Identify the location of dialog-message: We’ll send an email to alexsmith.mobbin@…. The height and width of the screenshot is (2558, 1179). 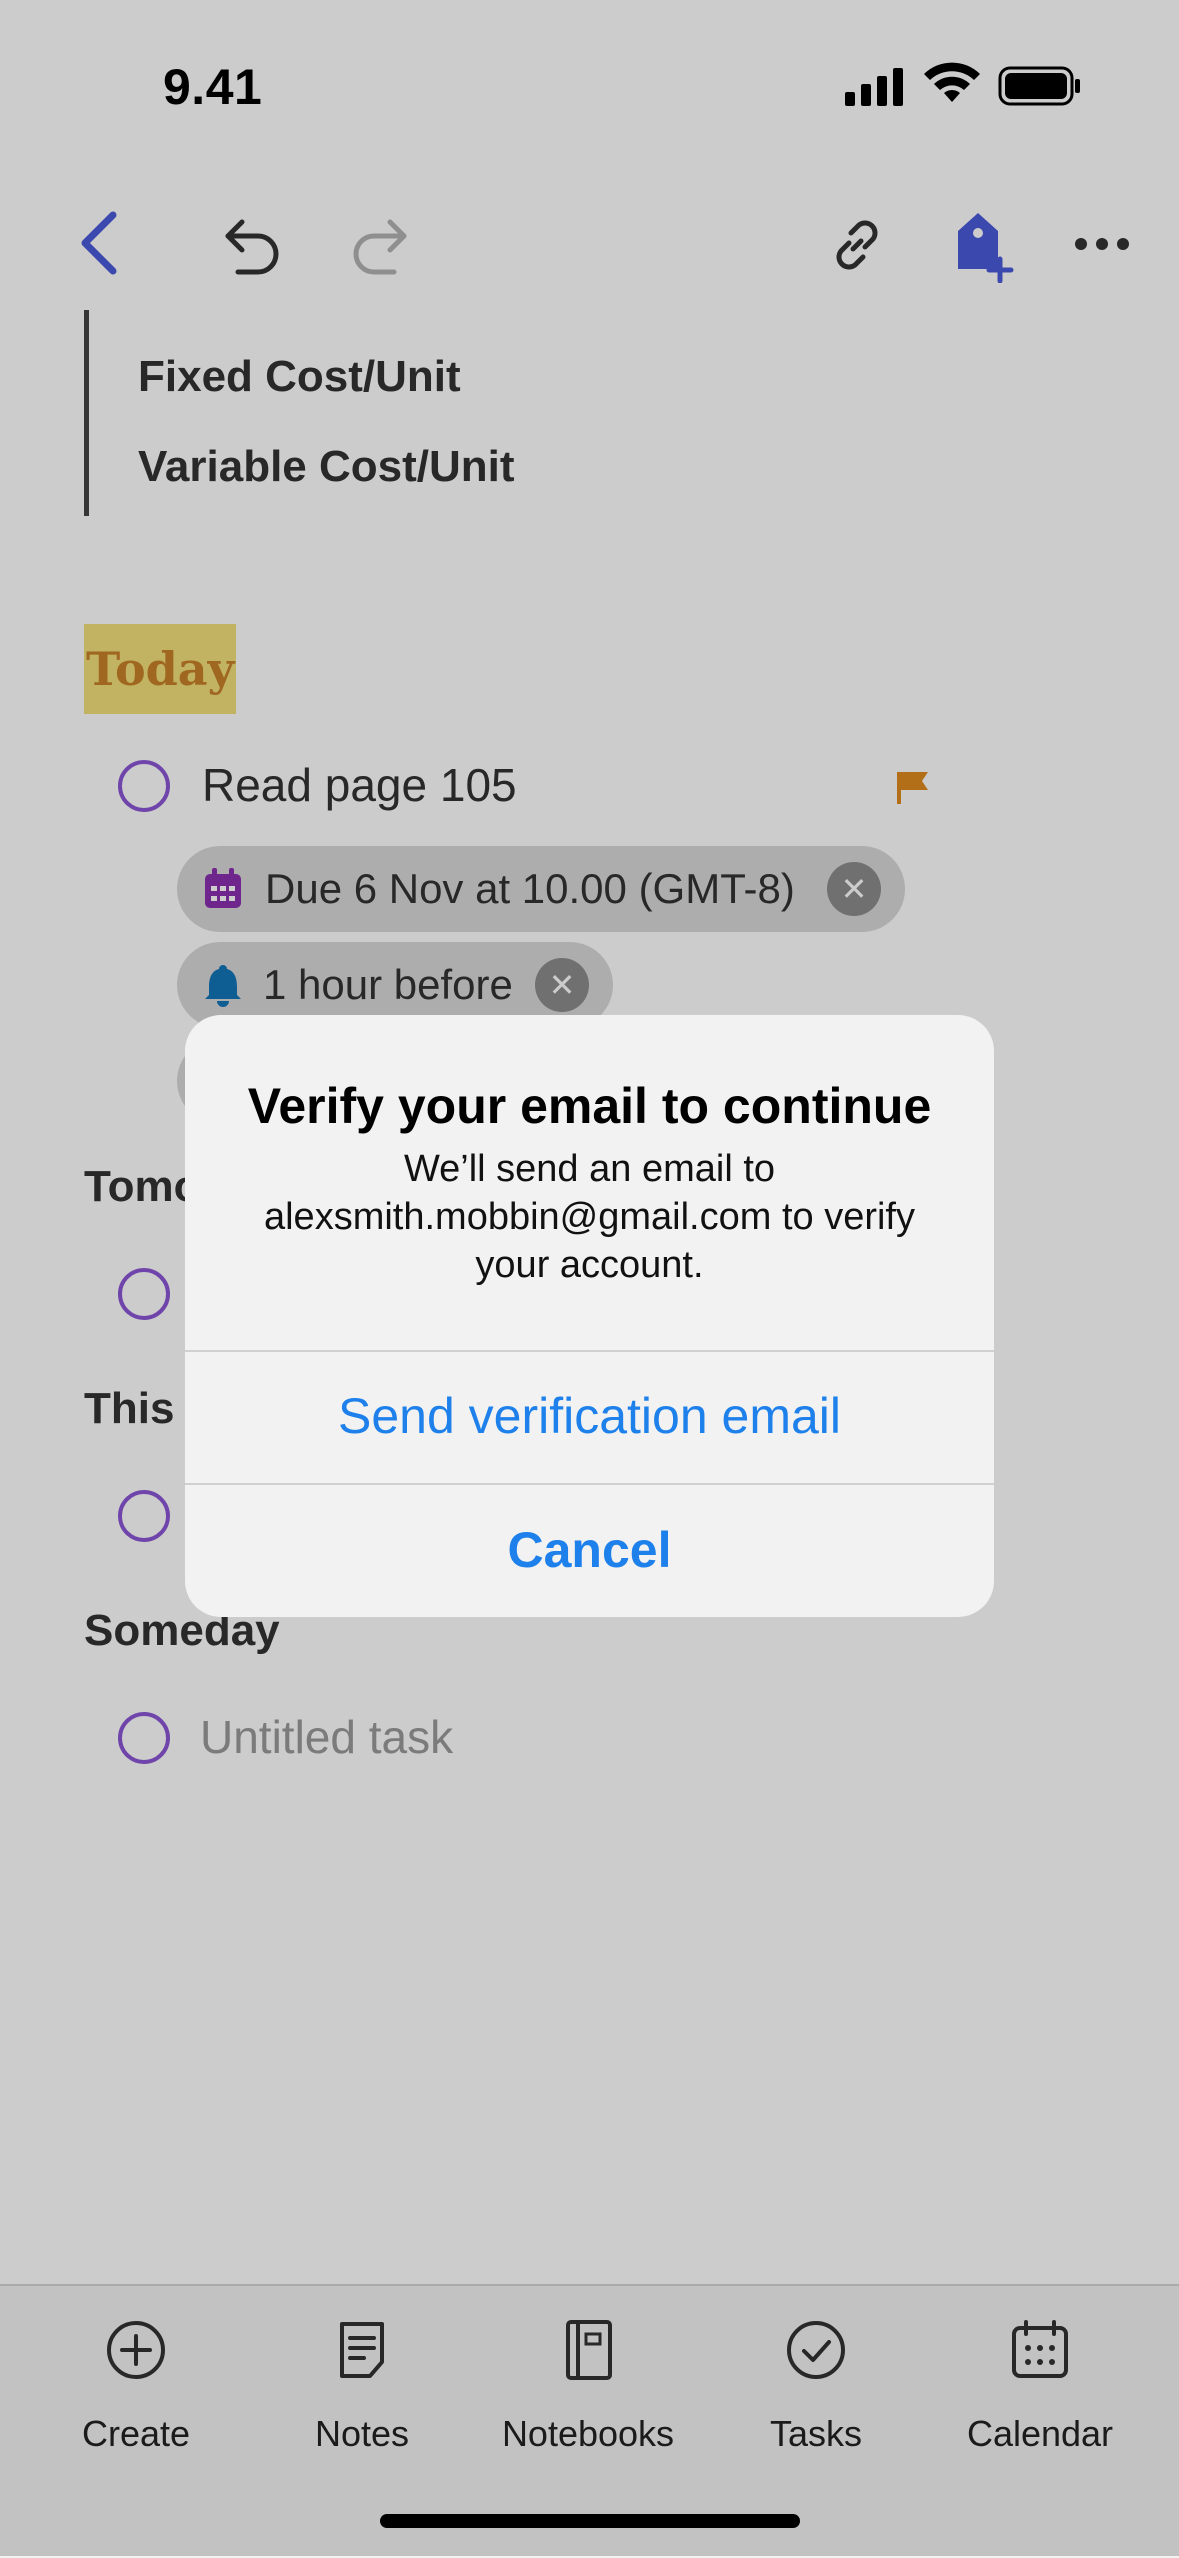
(589, 1217).